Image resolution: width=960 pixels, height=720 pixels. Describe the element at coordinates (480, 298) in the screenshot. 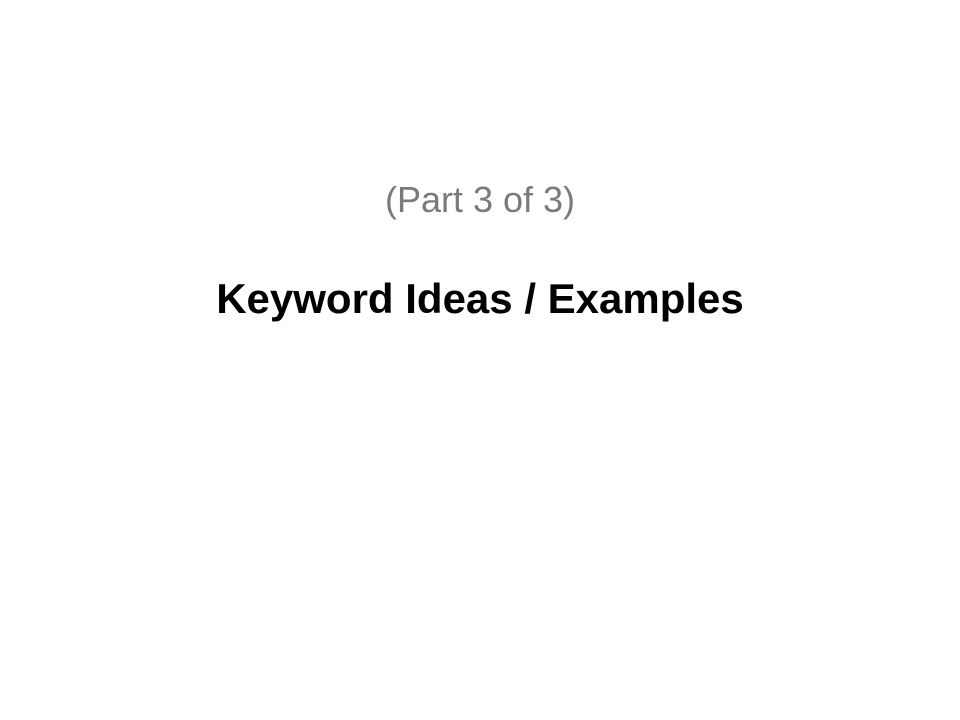

I see `slide-title: Keyword Ideas / Examples` at that location.